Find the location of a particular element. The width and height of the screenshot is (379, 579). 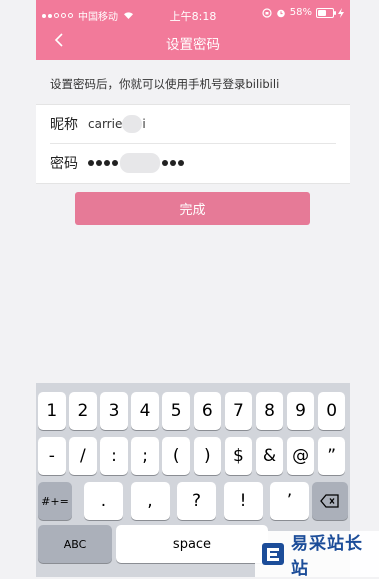

key-punct-2: ? is located at coordinates (196, 501).